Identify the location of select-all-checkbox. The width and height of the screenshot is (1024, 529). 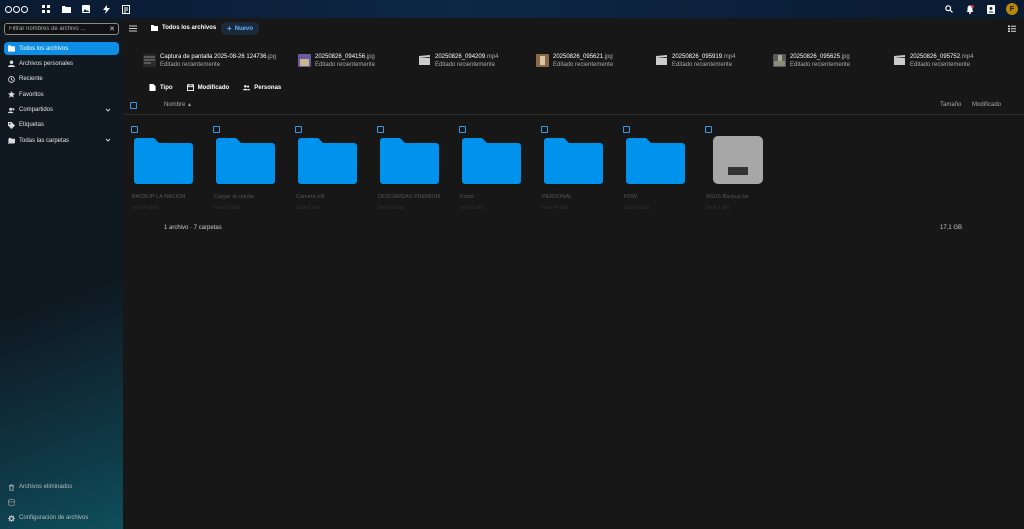
(133, 105).